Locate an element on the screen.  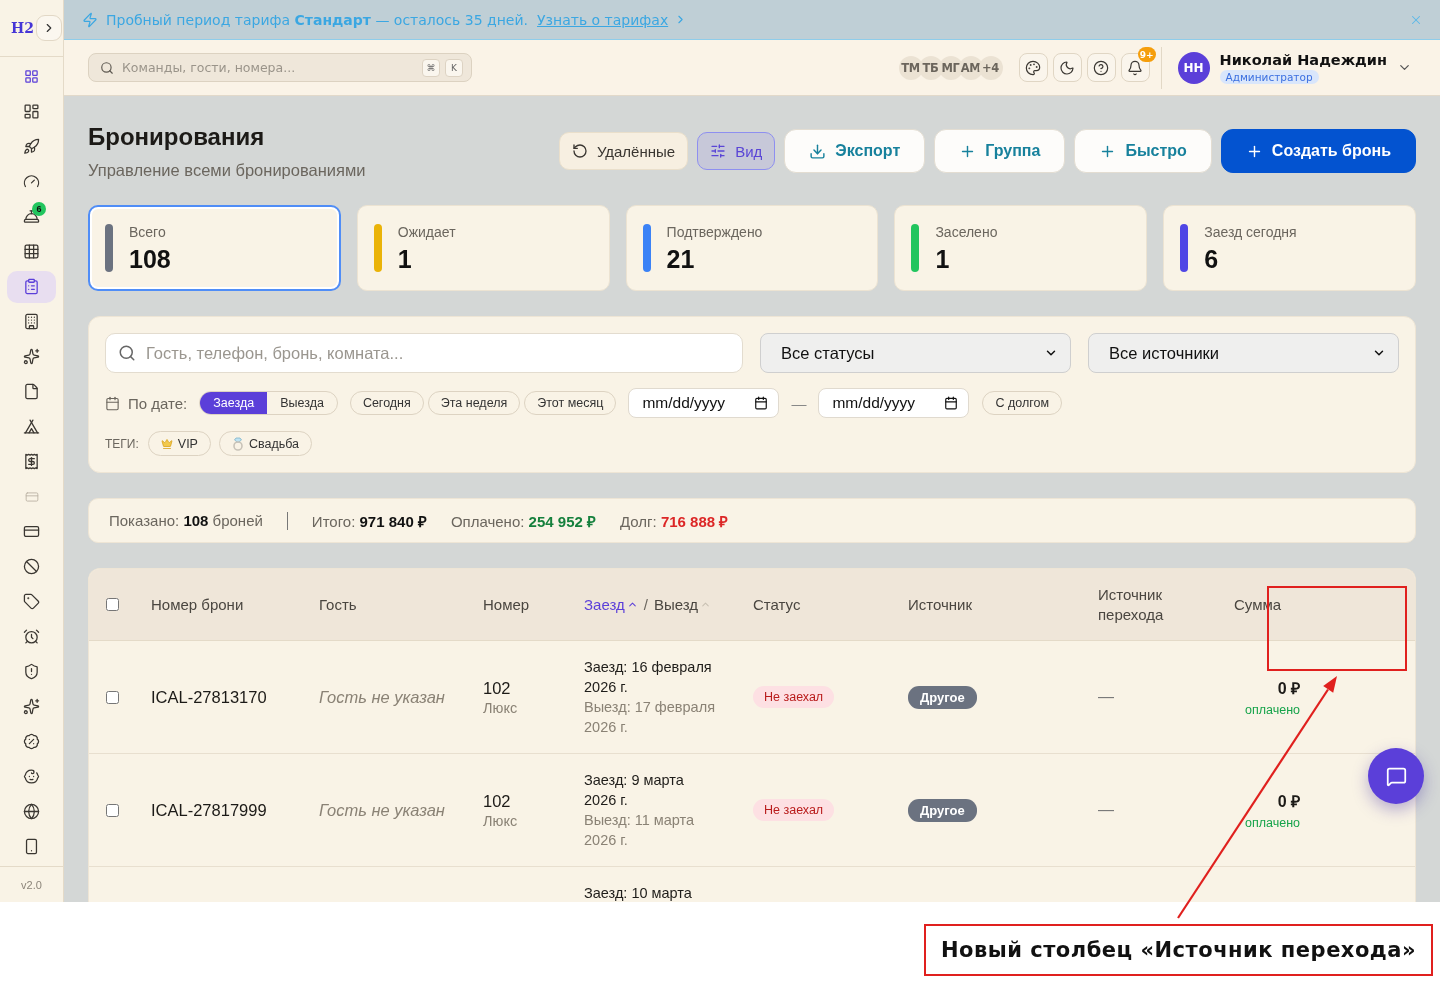
summary-text: Оплачено: 254 952 ₽ is located at coordinates (523, 521).